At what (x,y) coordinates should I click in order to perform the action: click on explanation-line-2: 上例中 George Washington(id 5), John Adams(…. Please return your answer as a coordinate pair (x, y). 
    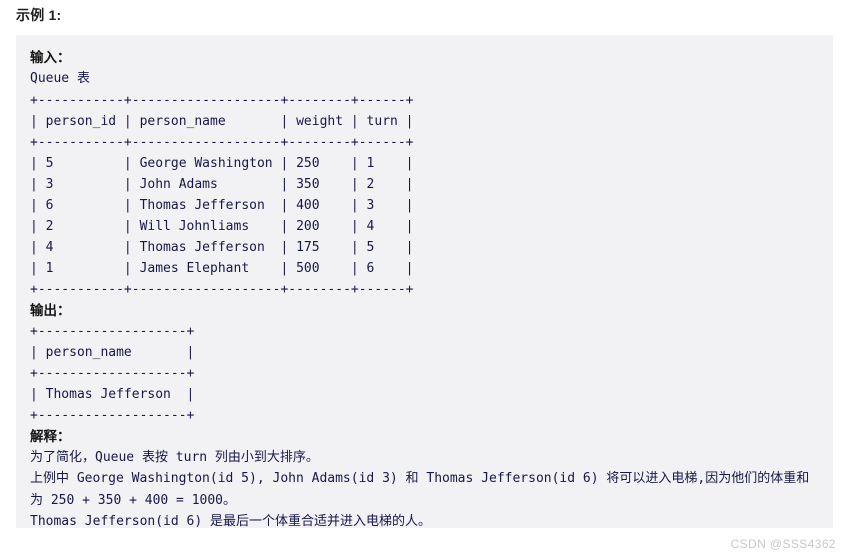
    Looking at the image, I should click on (420, 478).